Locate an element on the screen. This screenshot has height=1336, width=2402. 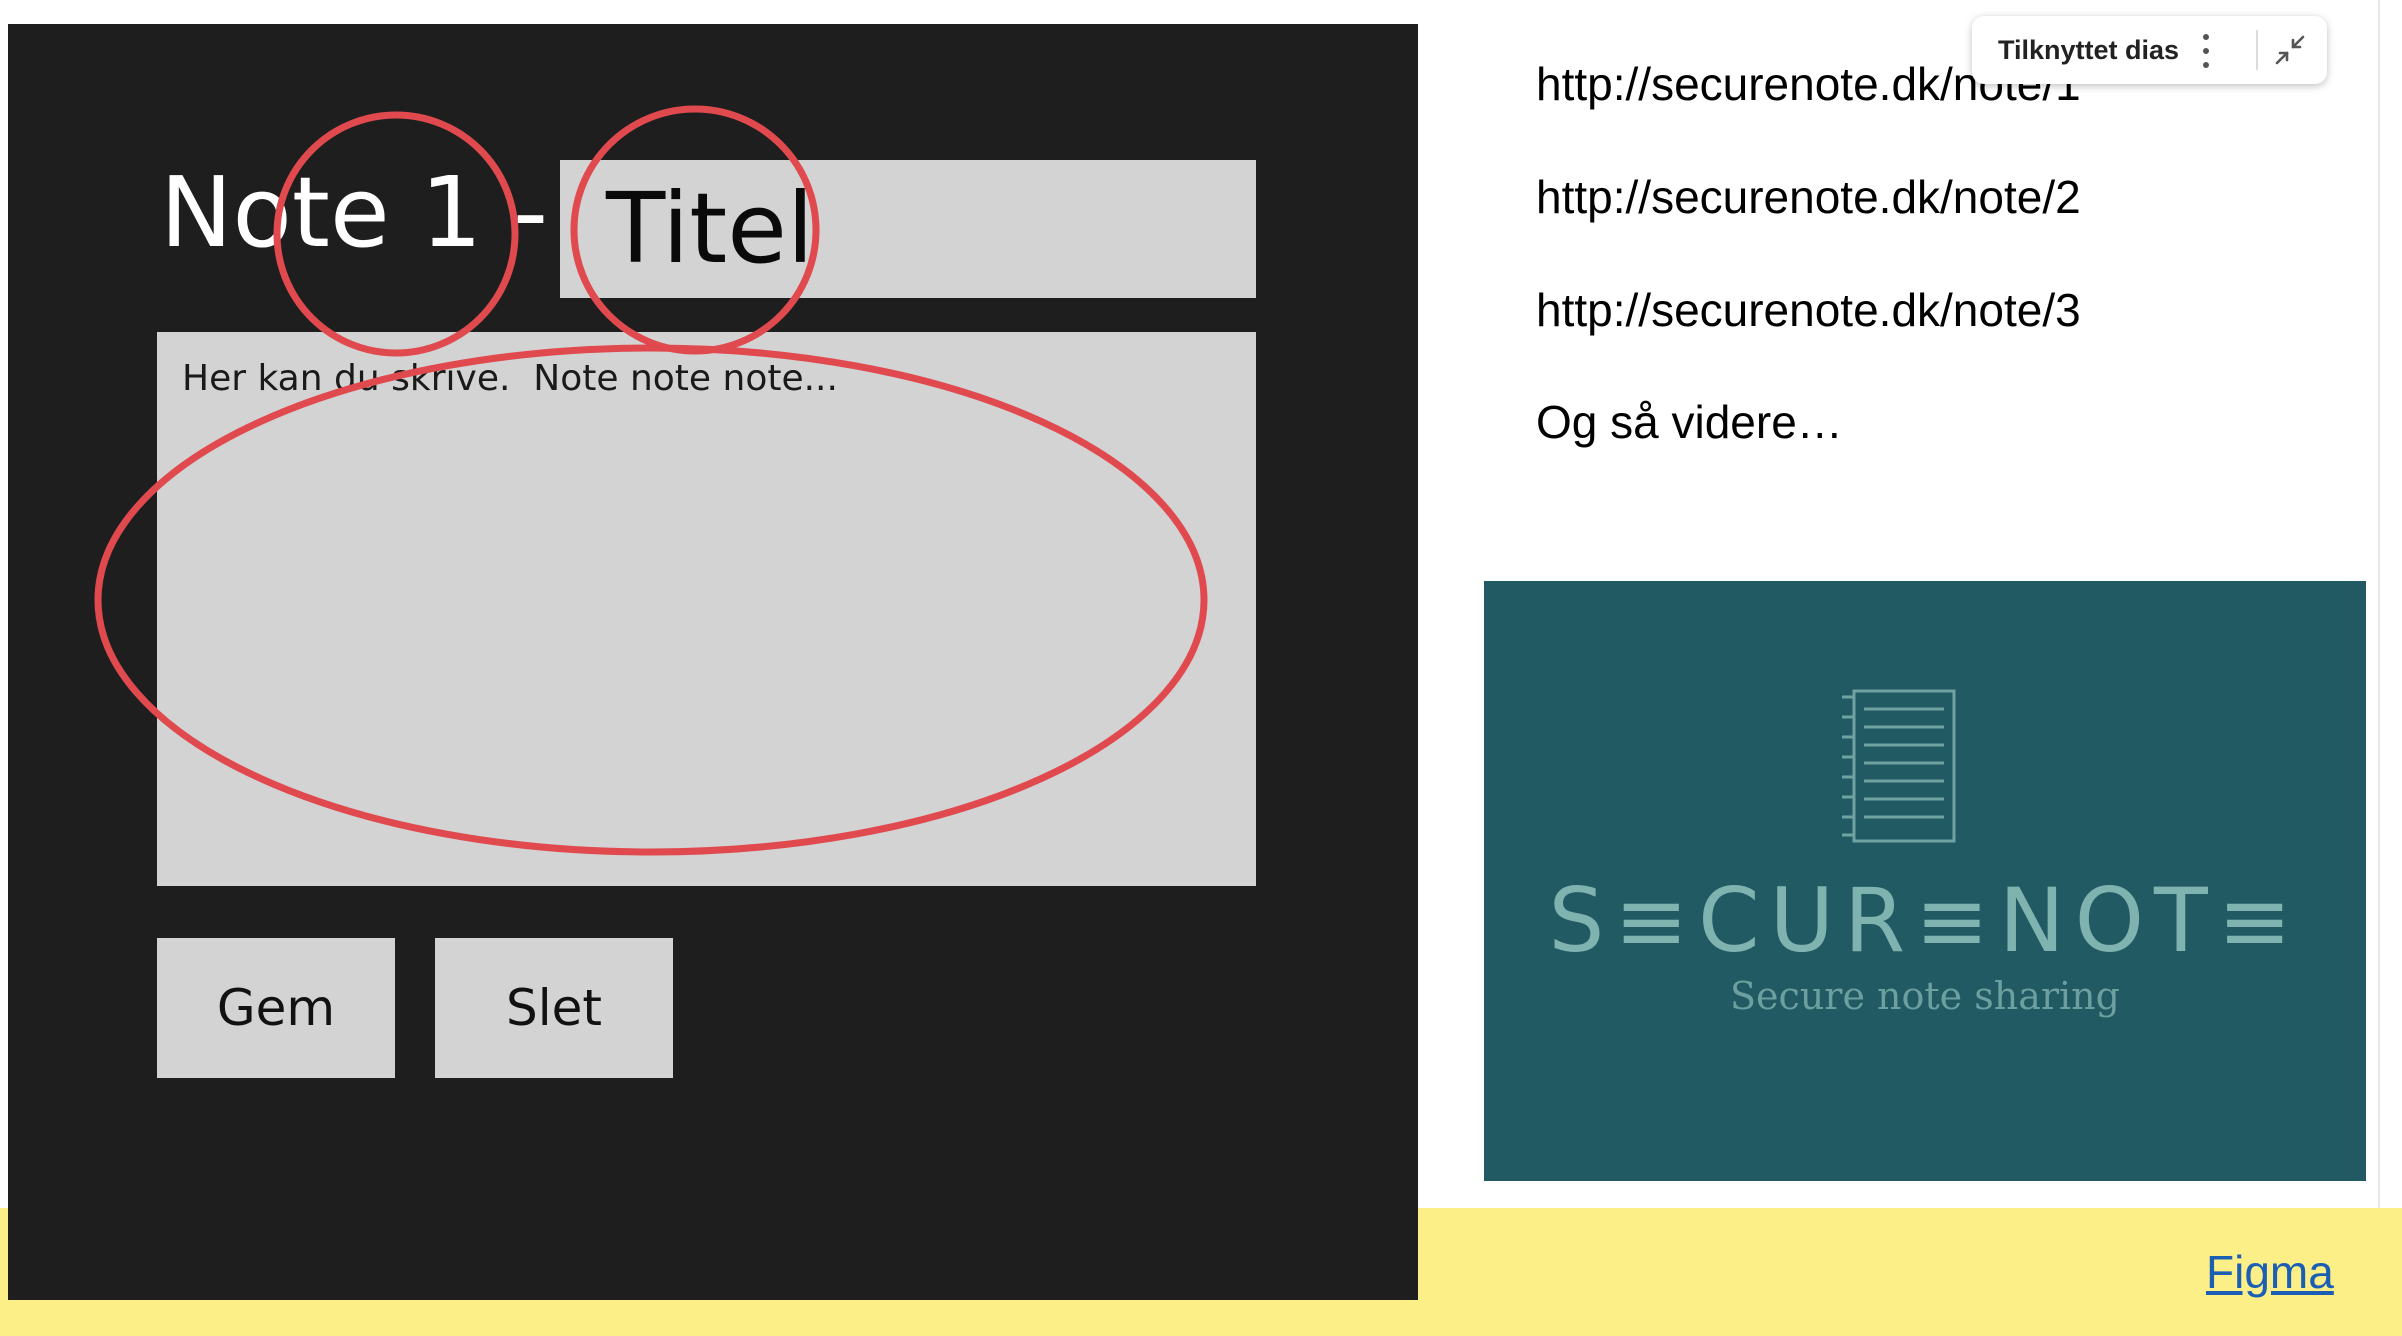
collapse-icon is located at coordinates (2290, 50).